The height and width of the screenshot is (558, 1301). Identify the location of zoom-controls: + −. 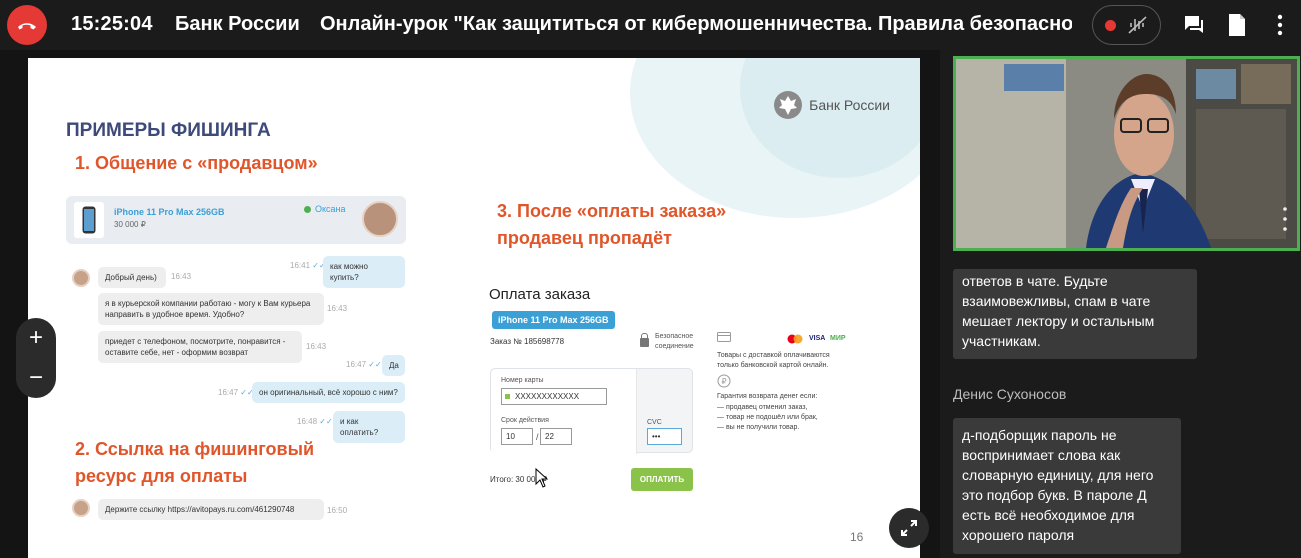
(36, 358).